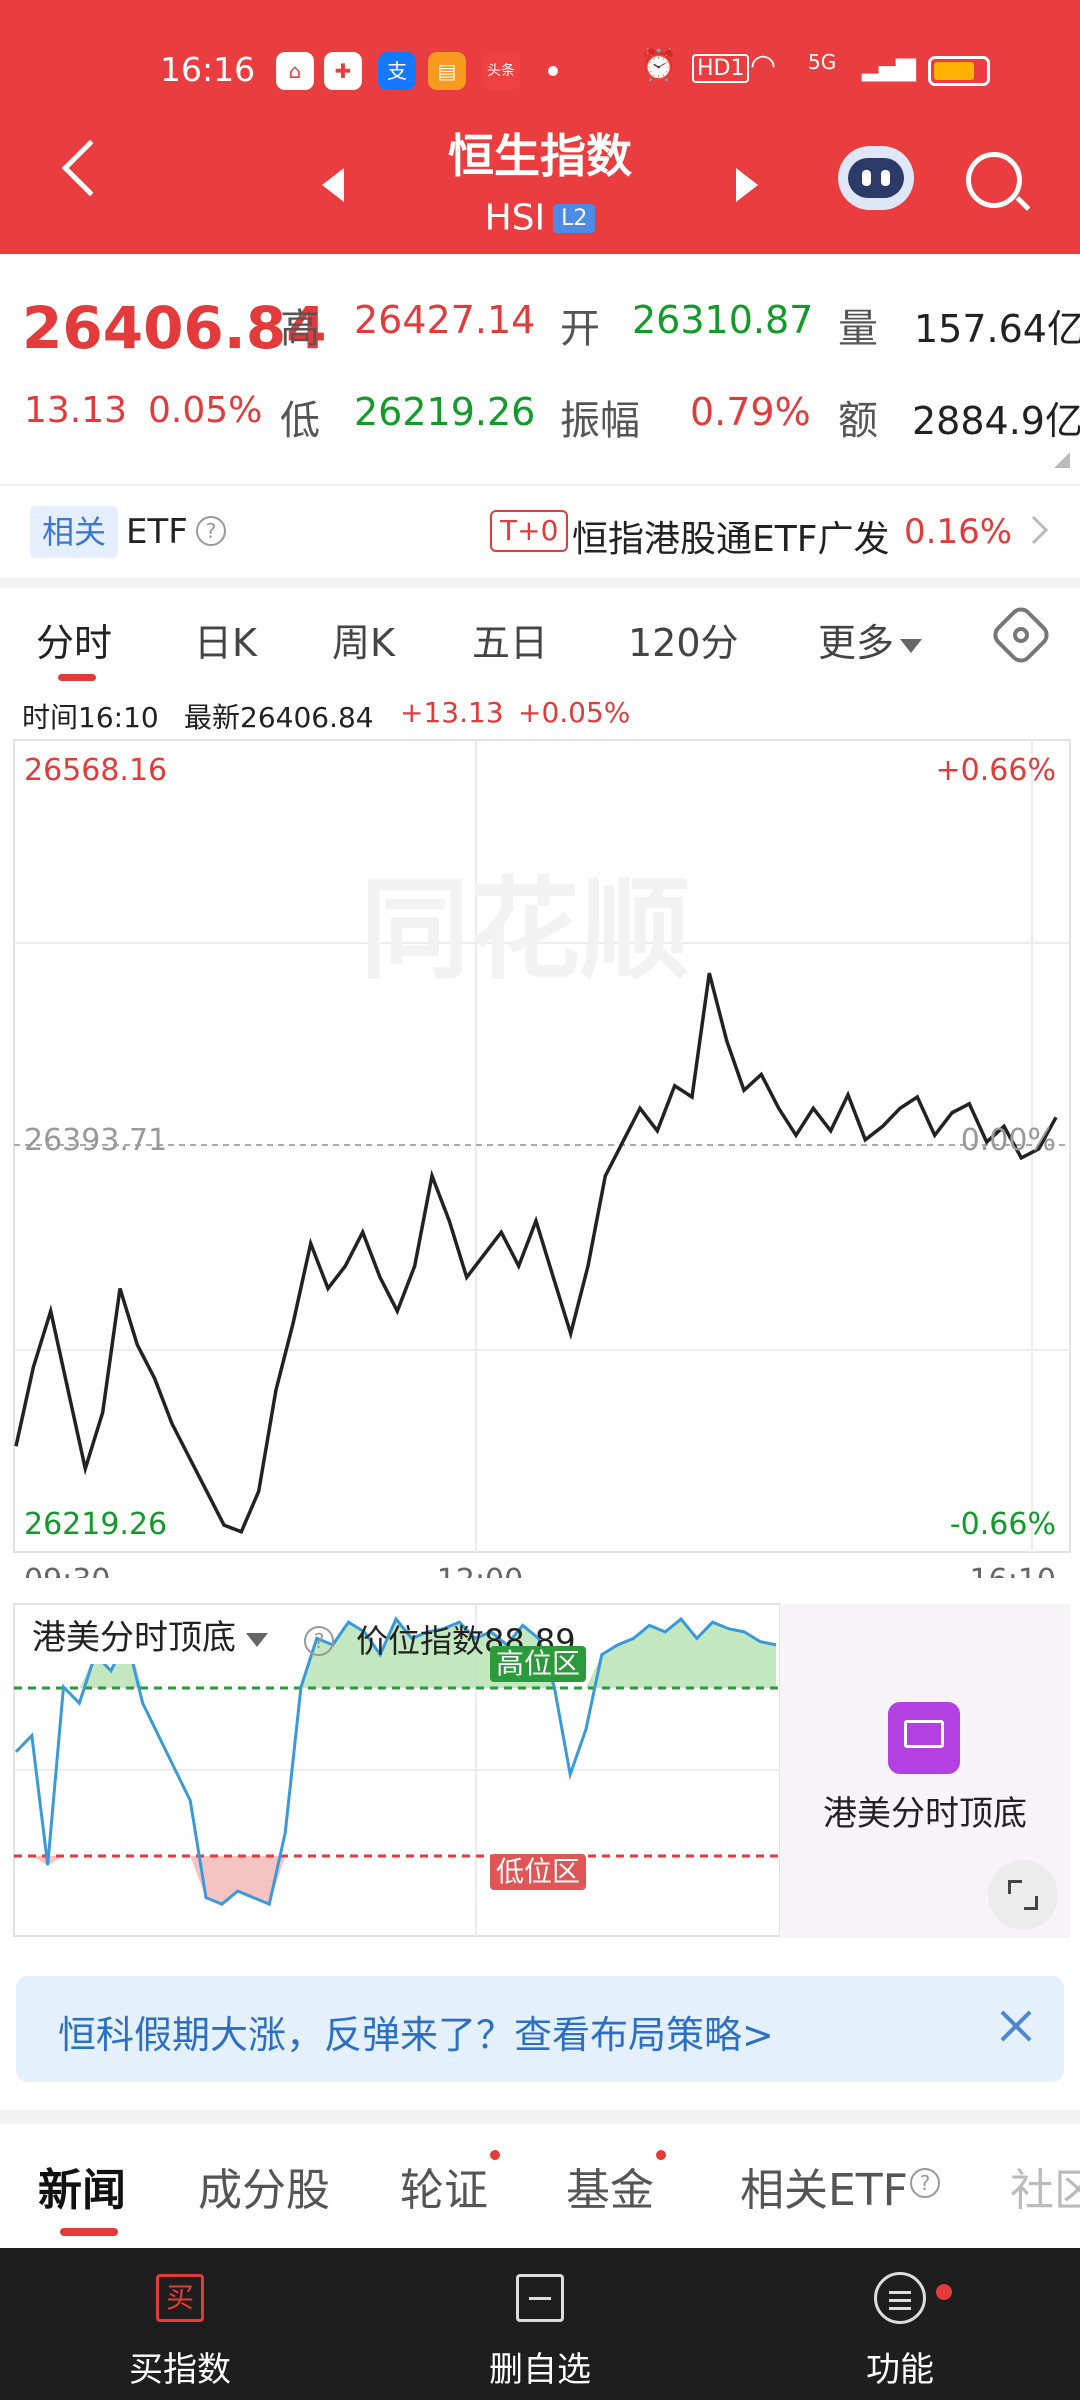  I want to click on turnover-label: 额, so click(858, 421).